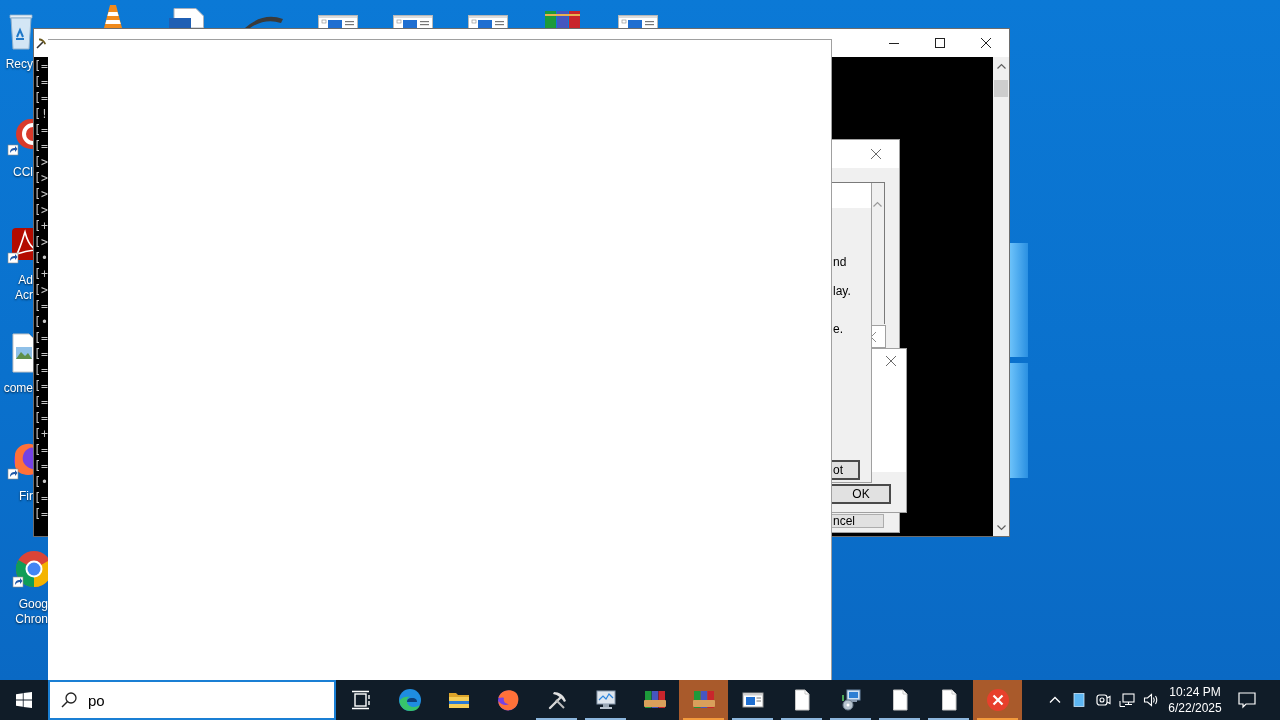  I want to click on dialog-text: nd, so click(840, 262).